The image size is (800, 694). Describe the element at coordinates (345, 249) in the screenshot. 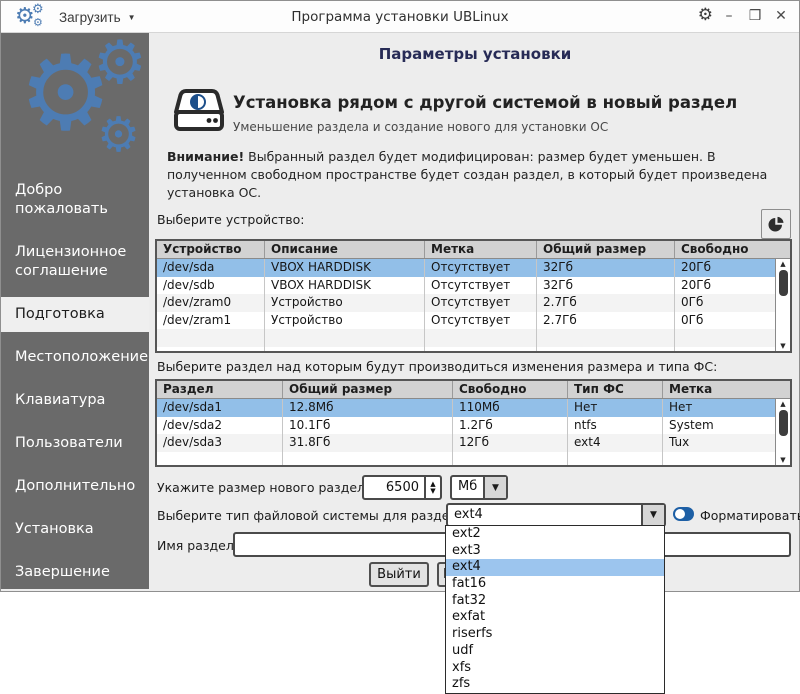

I see `column-header: Описание` at that location.